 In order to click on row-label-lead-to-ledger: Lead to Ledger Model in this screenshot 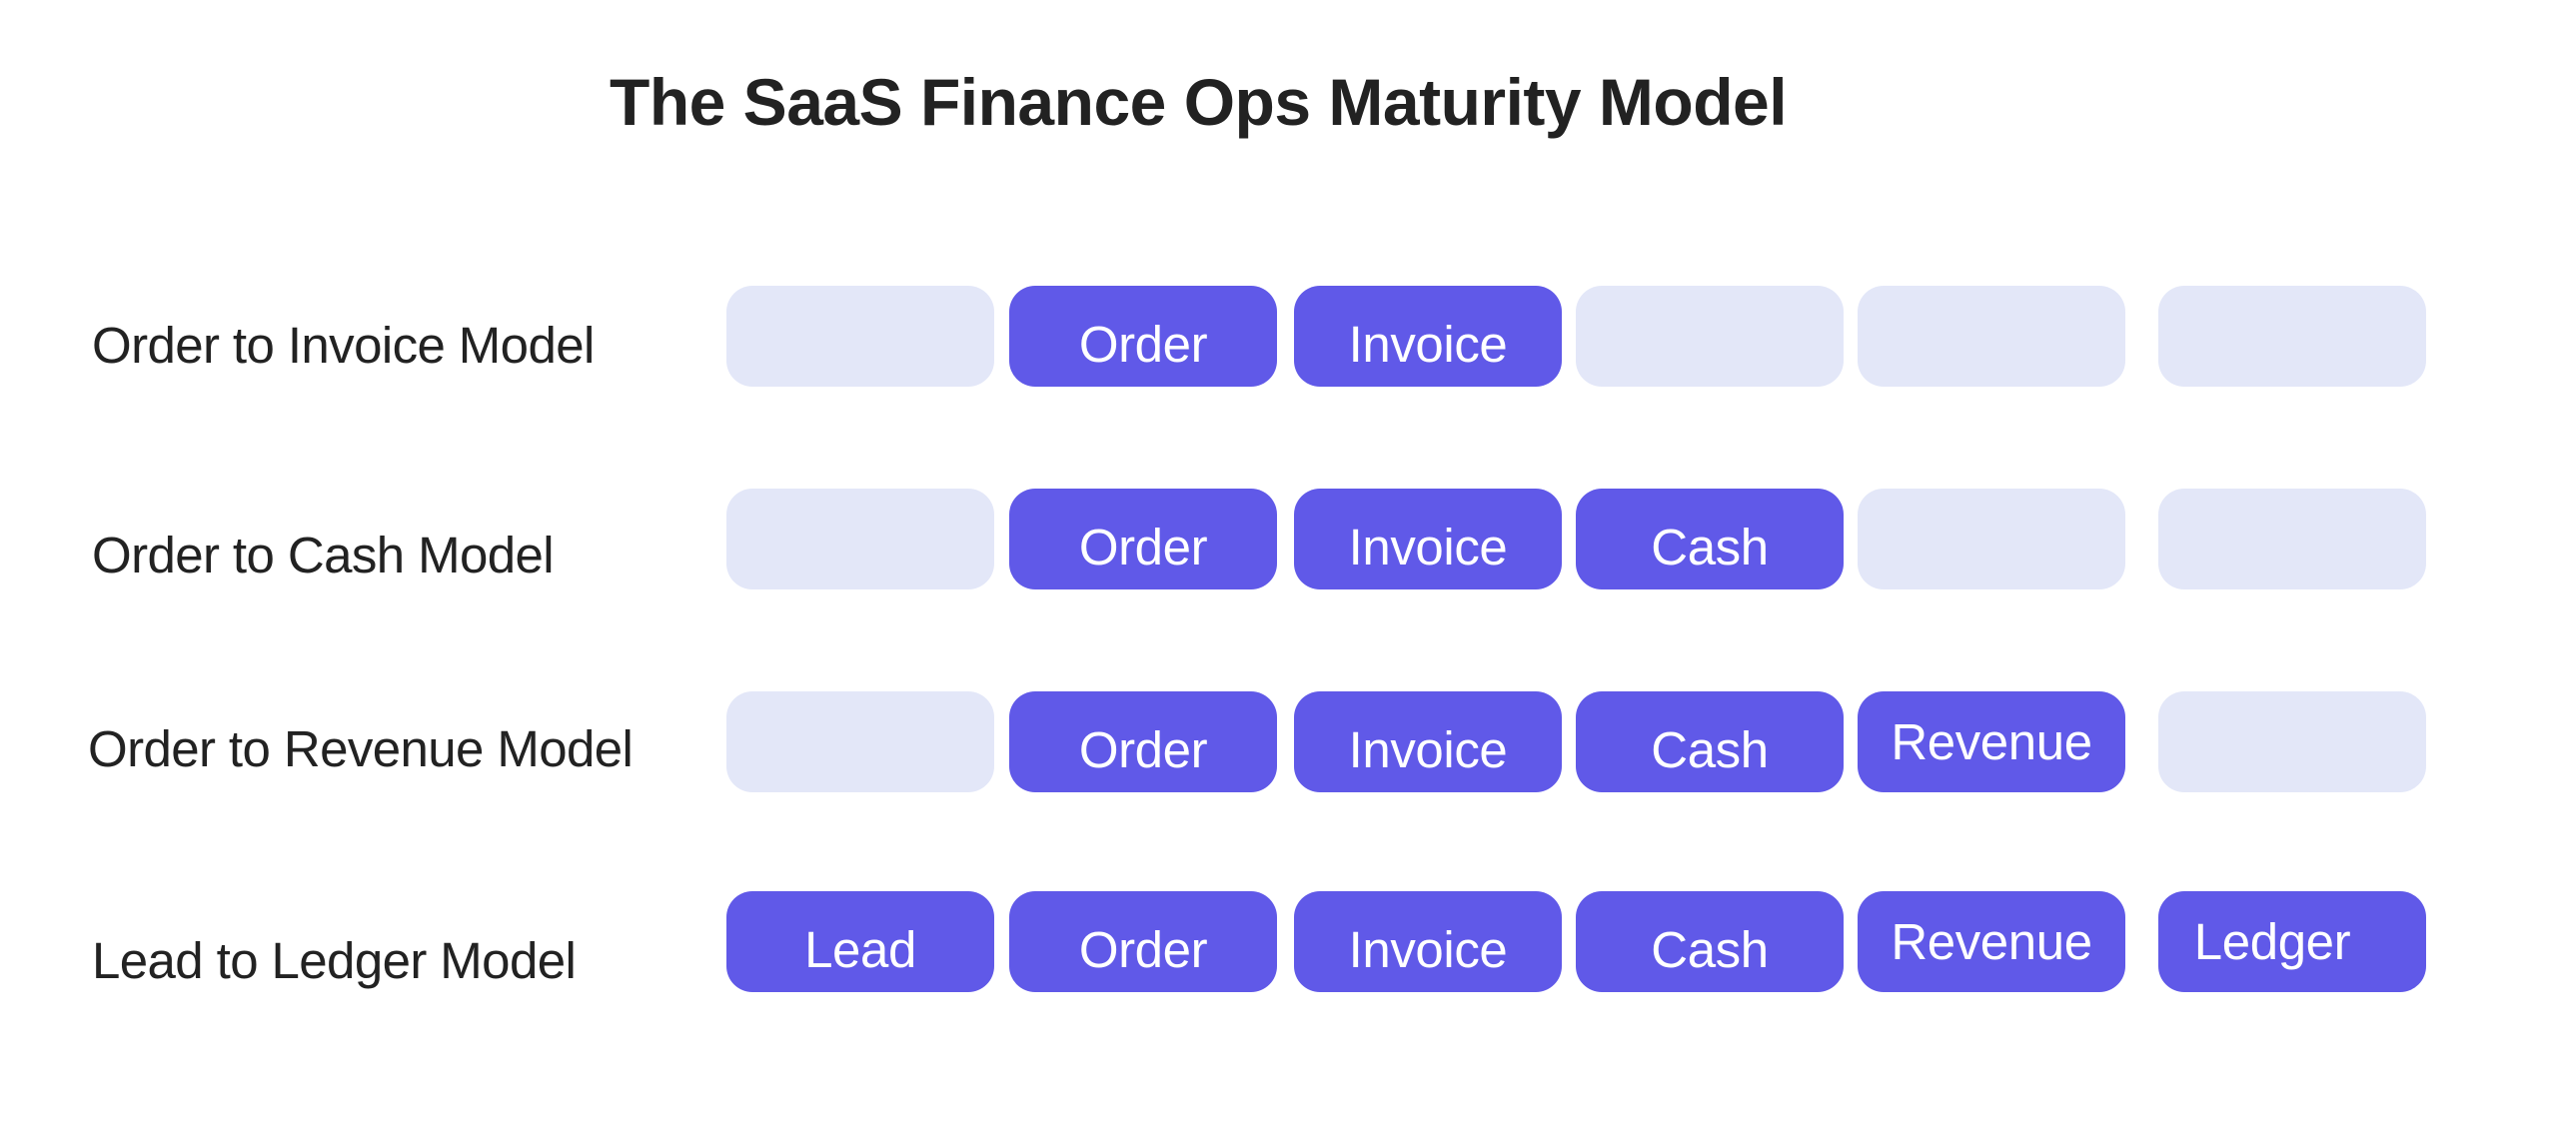, I will do `click(334, 961)`.